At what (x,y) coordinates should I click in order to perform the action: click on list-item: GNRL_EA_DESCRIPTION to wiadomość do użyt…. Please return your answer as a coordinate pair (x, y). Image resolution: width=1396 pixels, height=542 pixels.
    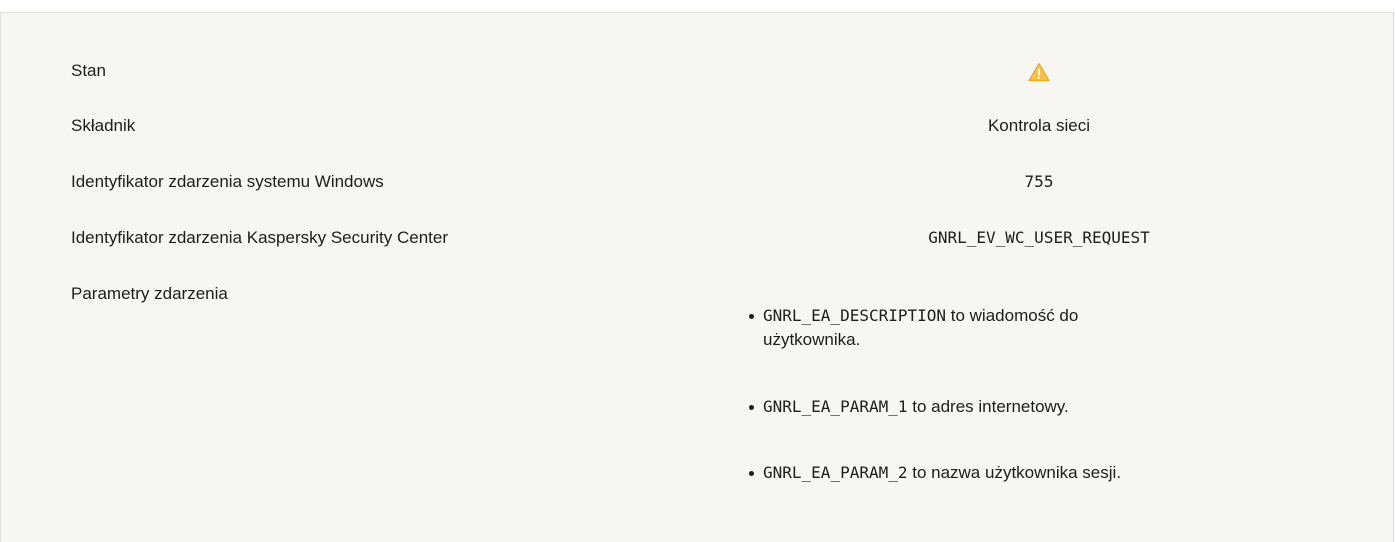
    Looking at the image, I should click on (991, 328).